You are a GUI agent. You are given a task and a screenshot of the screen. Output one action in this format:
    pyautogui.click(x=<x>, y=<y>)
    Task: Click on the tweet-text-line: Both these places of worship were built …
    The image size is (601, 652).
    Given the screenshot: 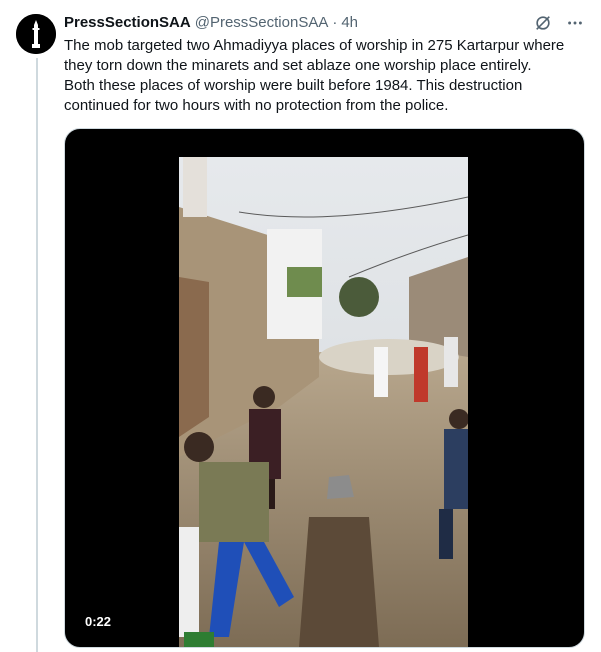 What is the action you would take?
    pyautogui.click(x=293, y=85)
    